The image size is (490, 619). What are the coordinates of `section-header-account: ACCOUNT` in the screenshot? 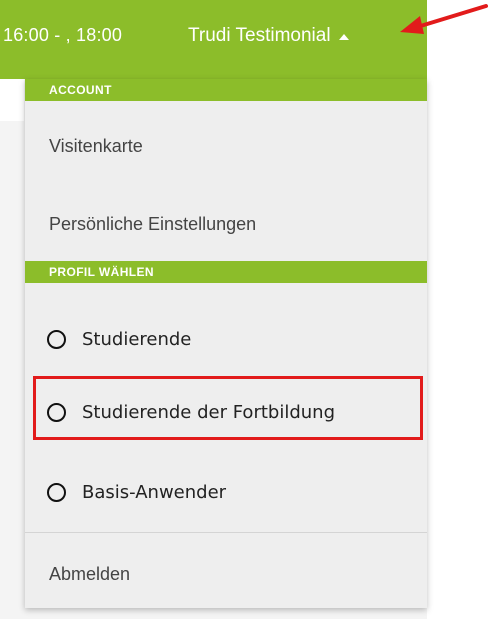 It's located at (226, 90).